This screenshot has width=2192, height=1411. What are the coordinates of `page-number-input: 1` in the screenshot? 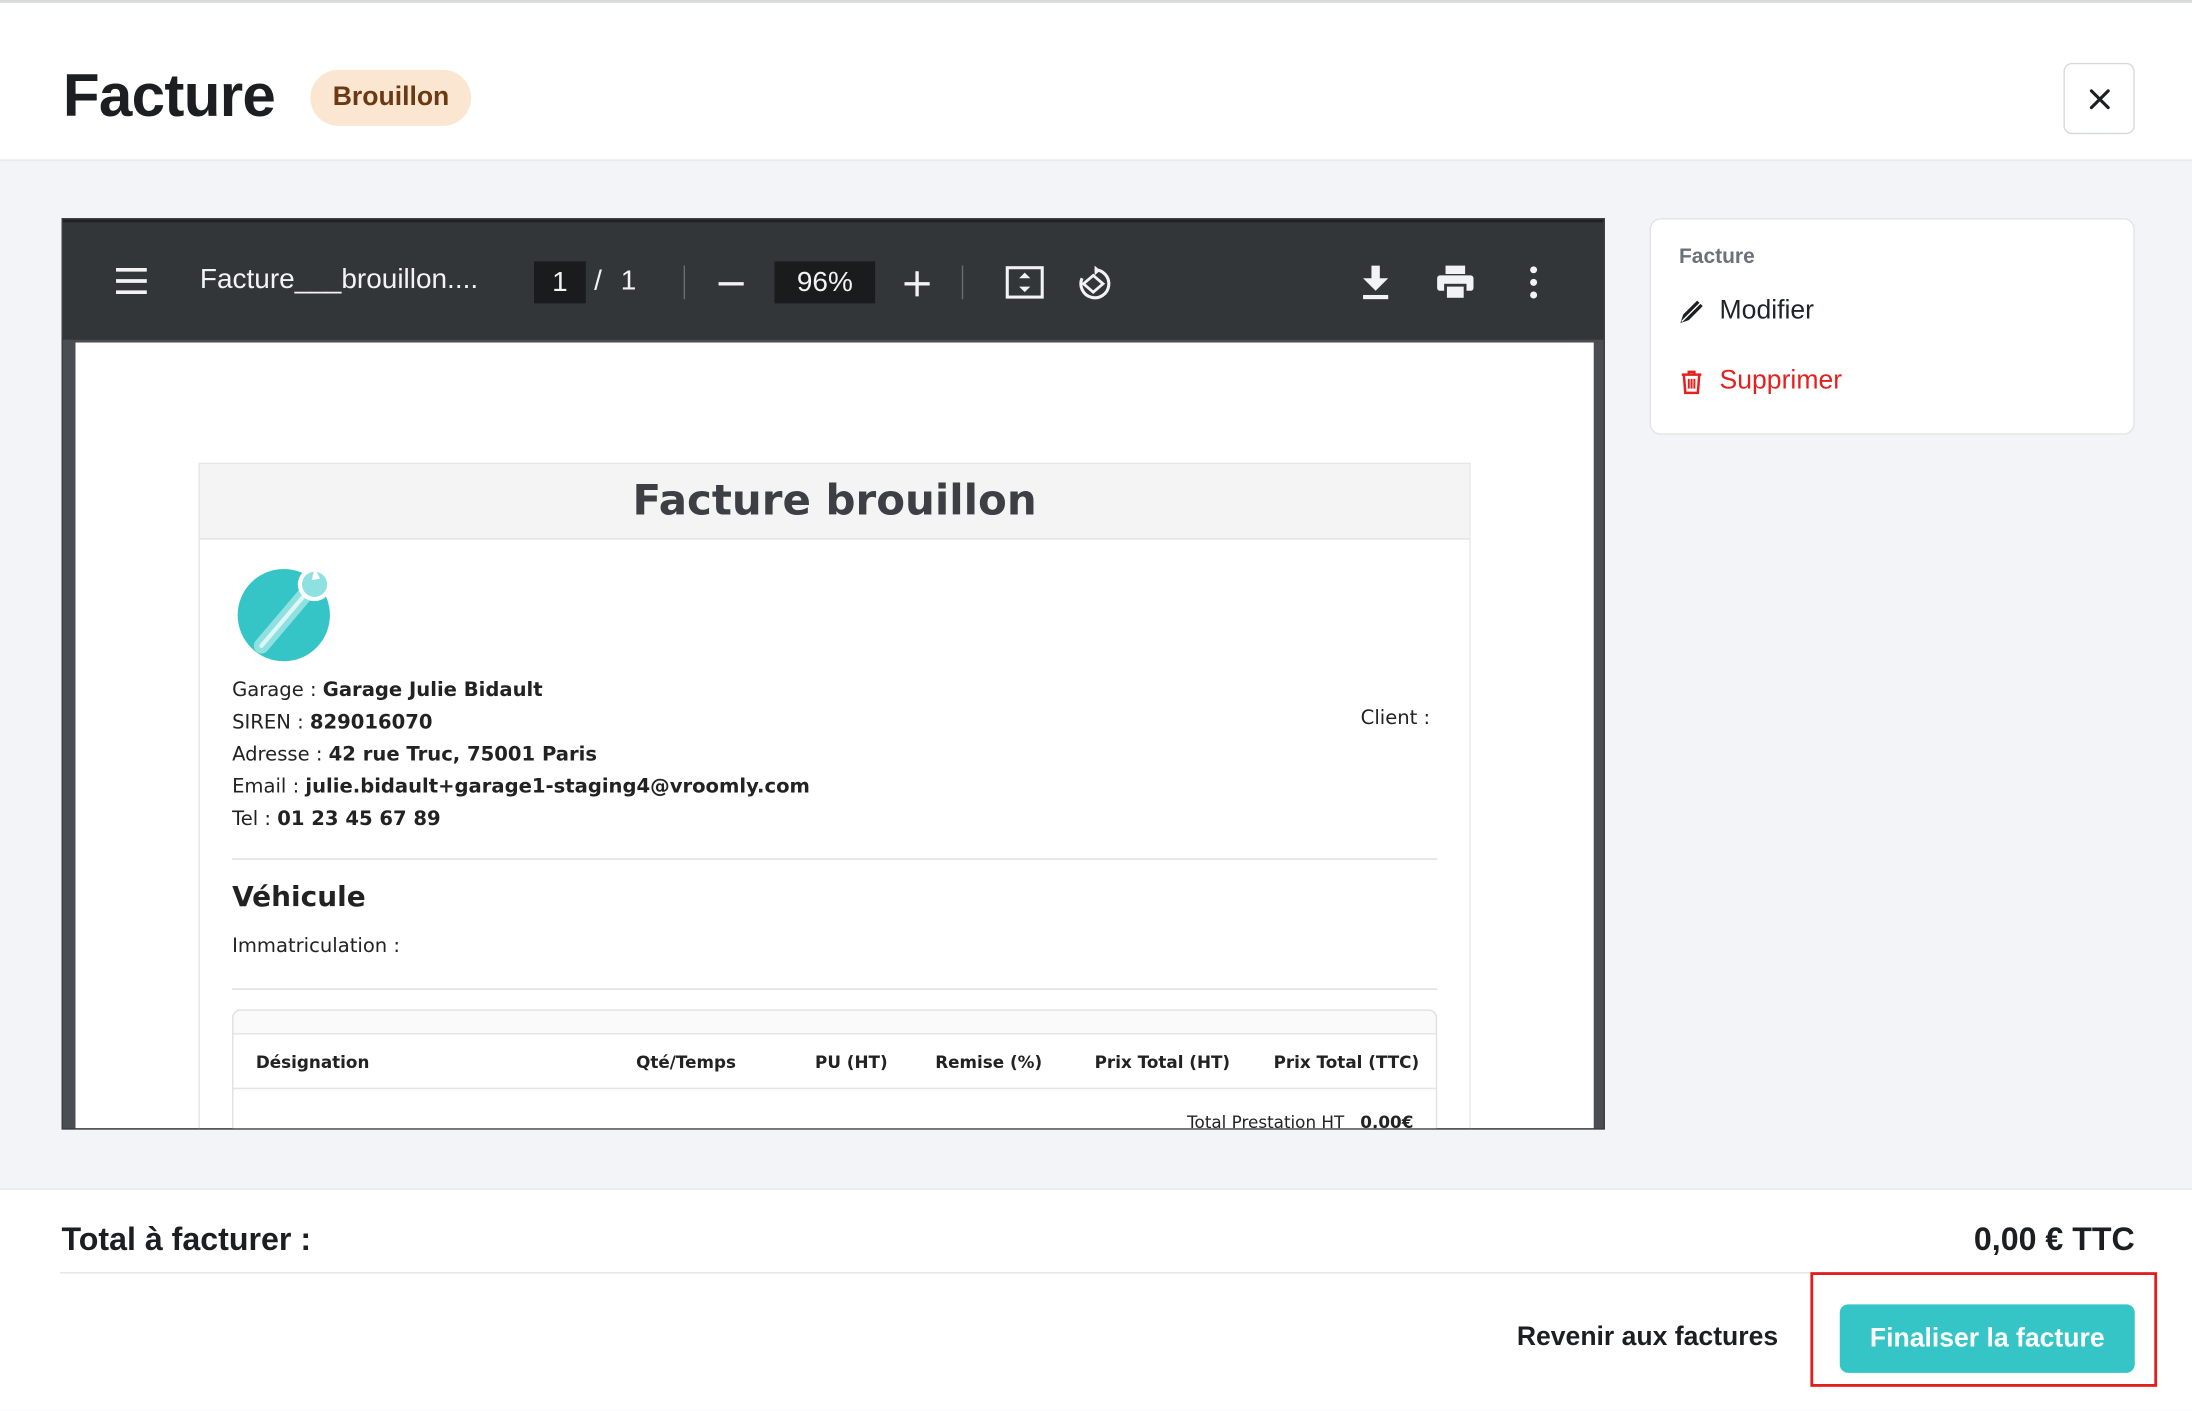 It's located at (560, 282).